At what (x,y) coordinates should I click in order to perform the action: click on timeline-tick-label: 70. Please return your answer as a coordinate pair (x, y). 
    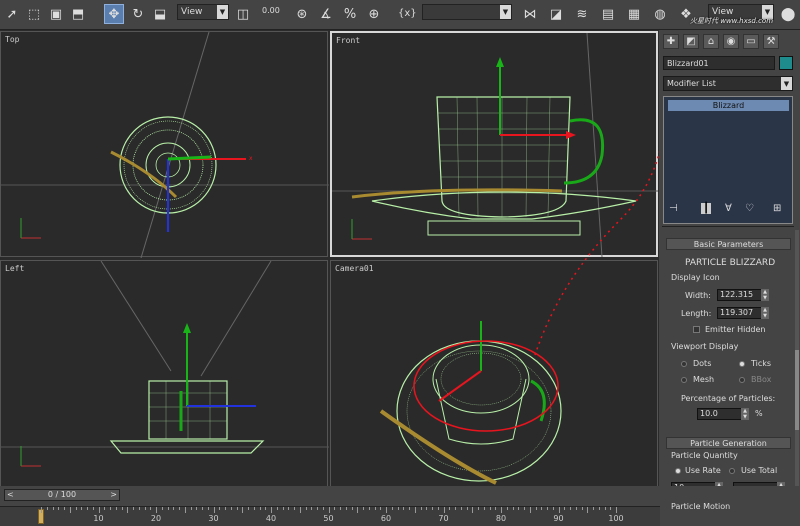
    Looking at the image, I should click on (443, 518).